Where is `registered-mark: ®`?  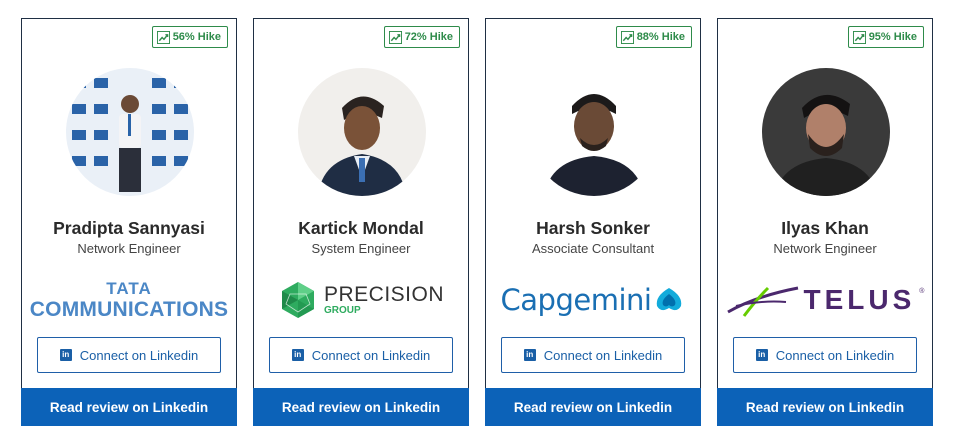 registered-mark: ® is located at coordinates (922, 291).